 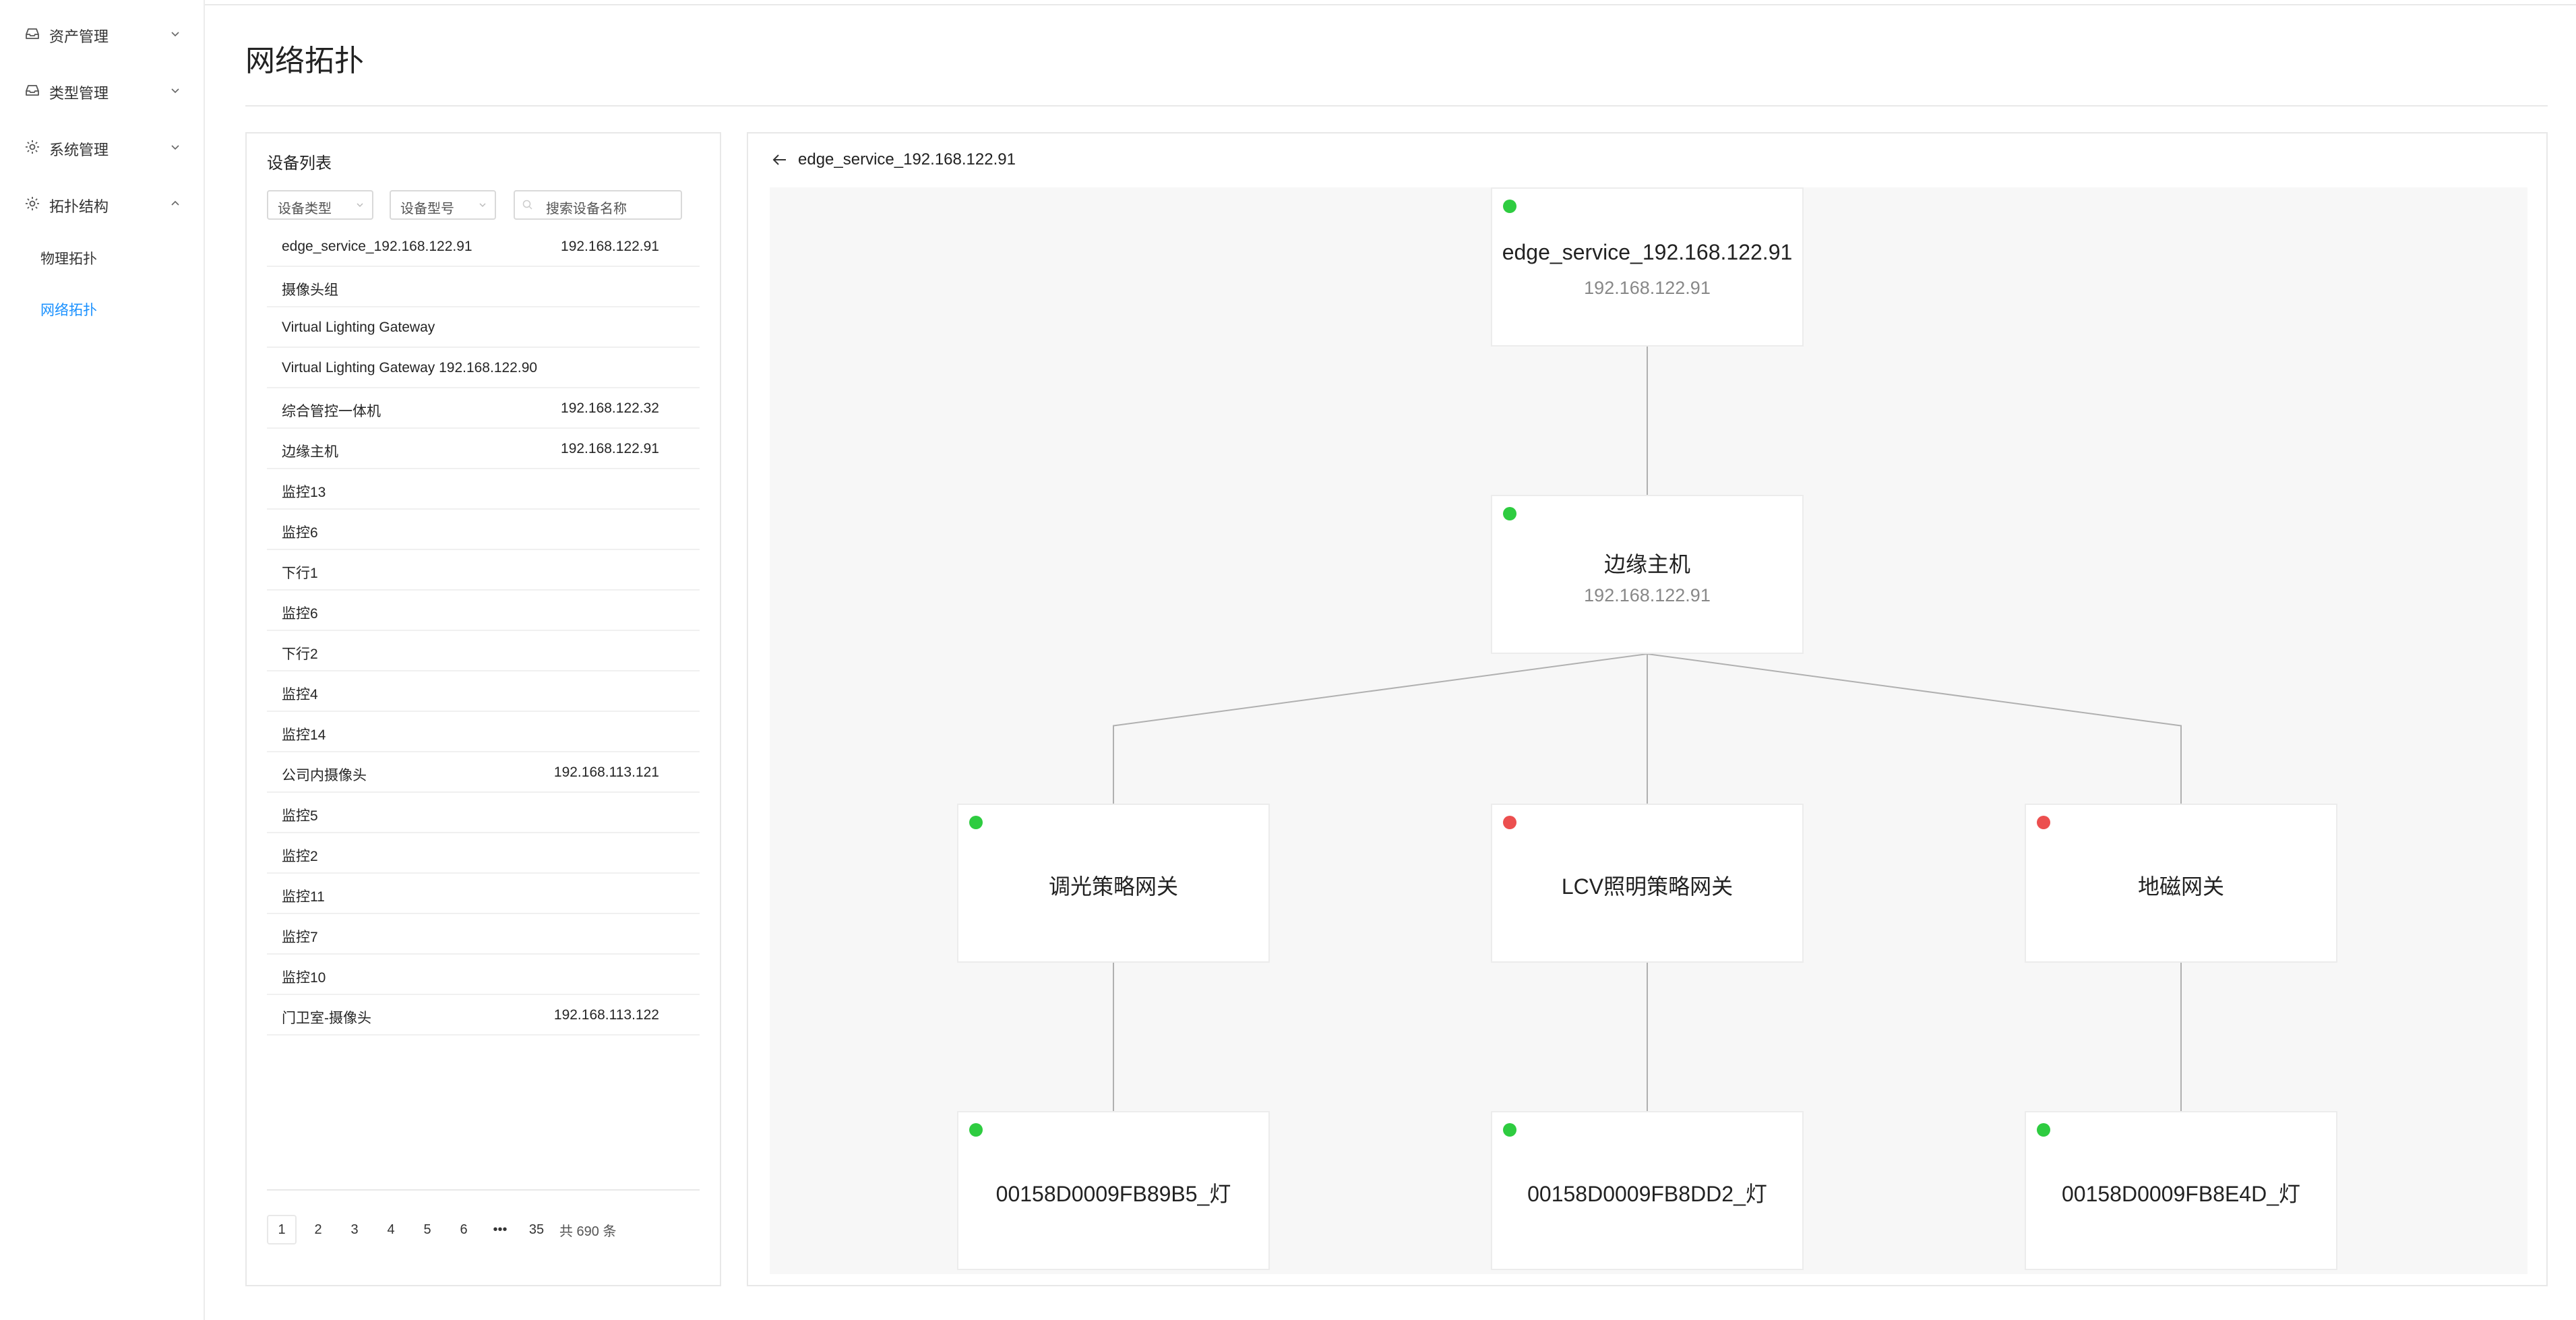 What do you see at coordinates (305, 209) in the screenshot?
I see `device-type-select-label: 设备类型` at bounding box center [305, 209].